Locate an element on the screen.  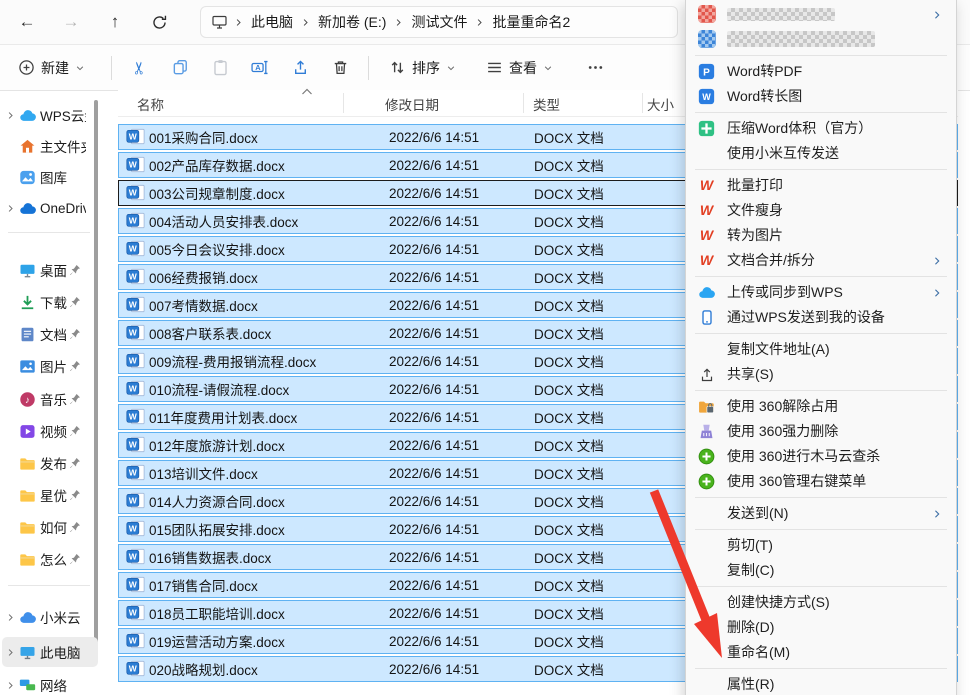
sidebar-item-pictures: 图片 is located at coordinates (50, 366).